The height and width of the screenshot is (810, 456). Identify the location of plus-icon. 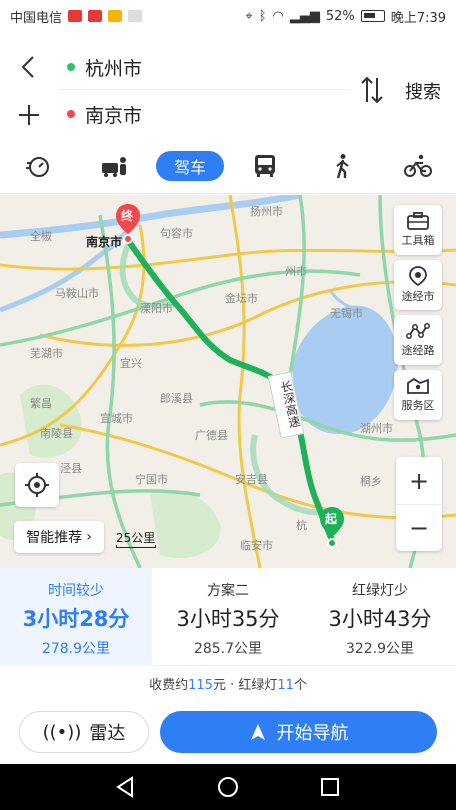
(29, 115).